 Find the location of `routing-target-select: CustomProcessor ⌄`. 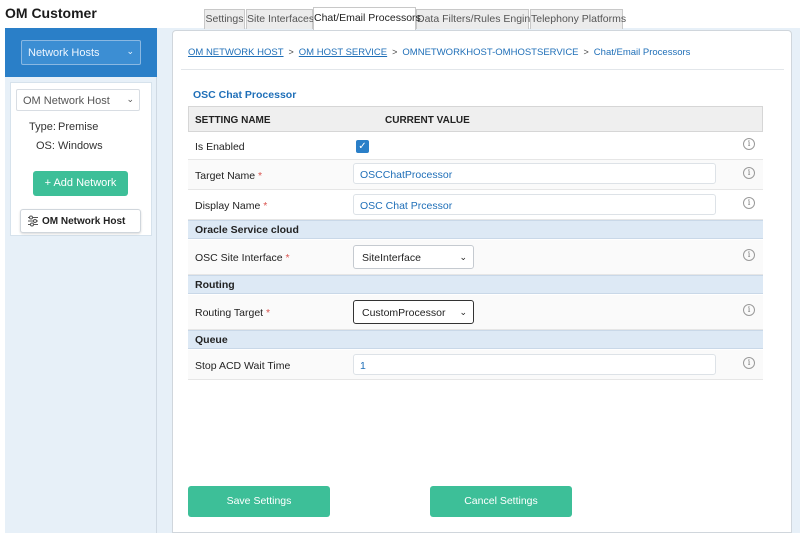

routing-target-select: CustomProcessor ⌄ is located at coordinates (413, 312).